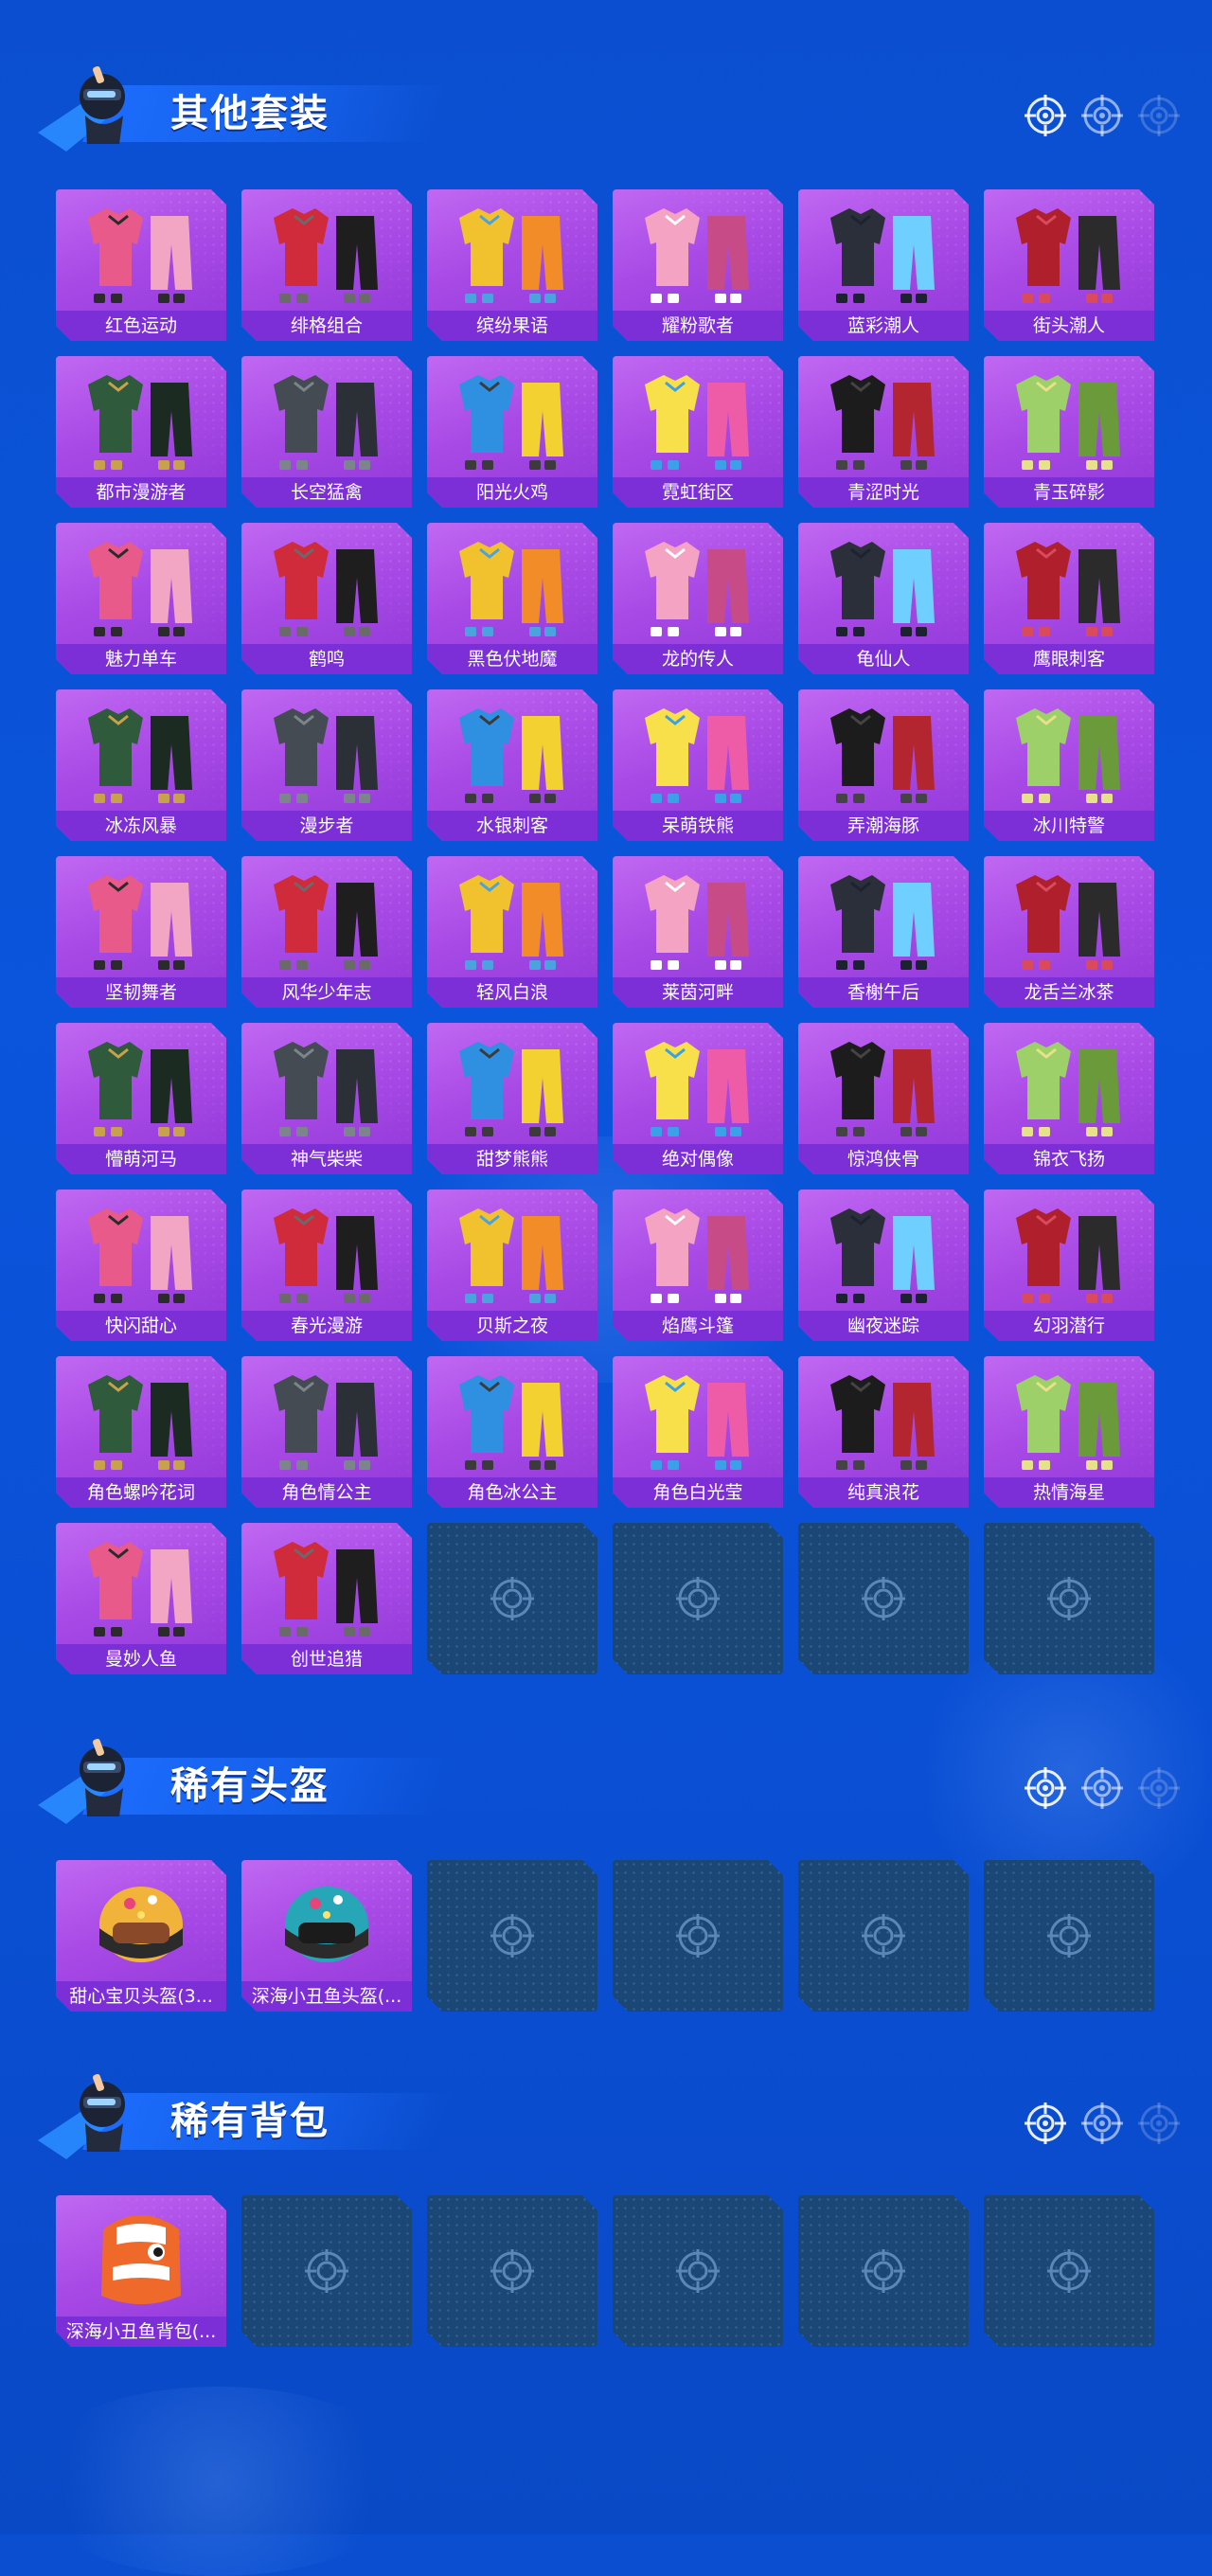 The height and width of the screenshot is (2576, 1212). Describe the element at coordinates (698, 1432) in the screenshot. I see `item-card: 角色白光莹` at that location.